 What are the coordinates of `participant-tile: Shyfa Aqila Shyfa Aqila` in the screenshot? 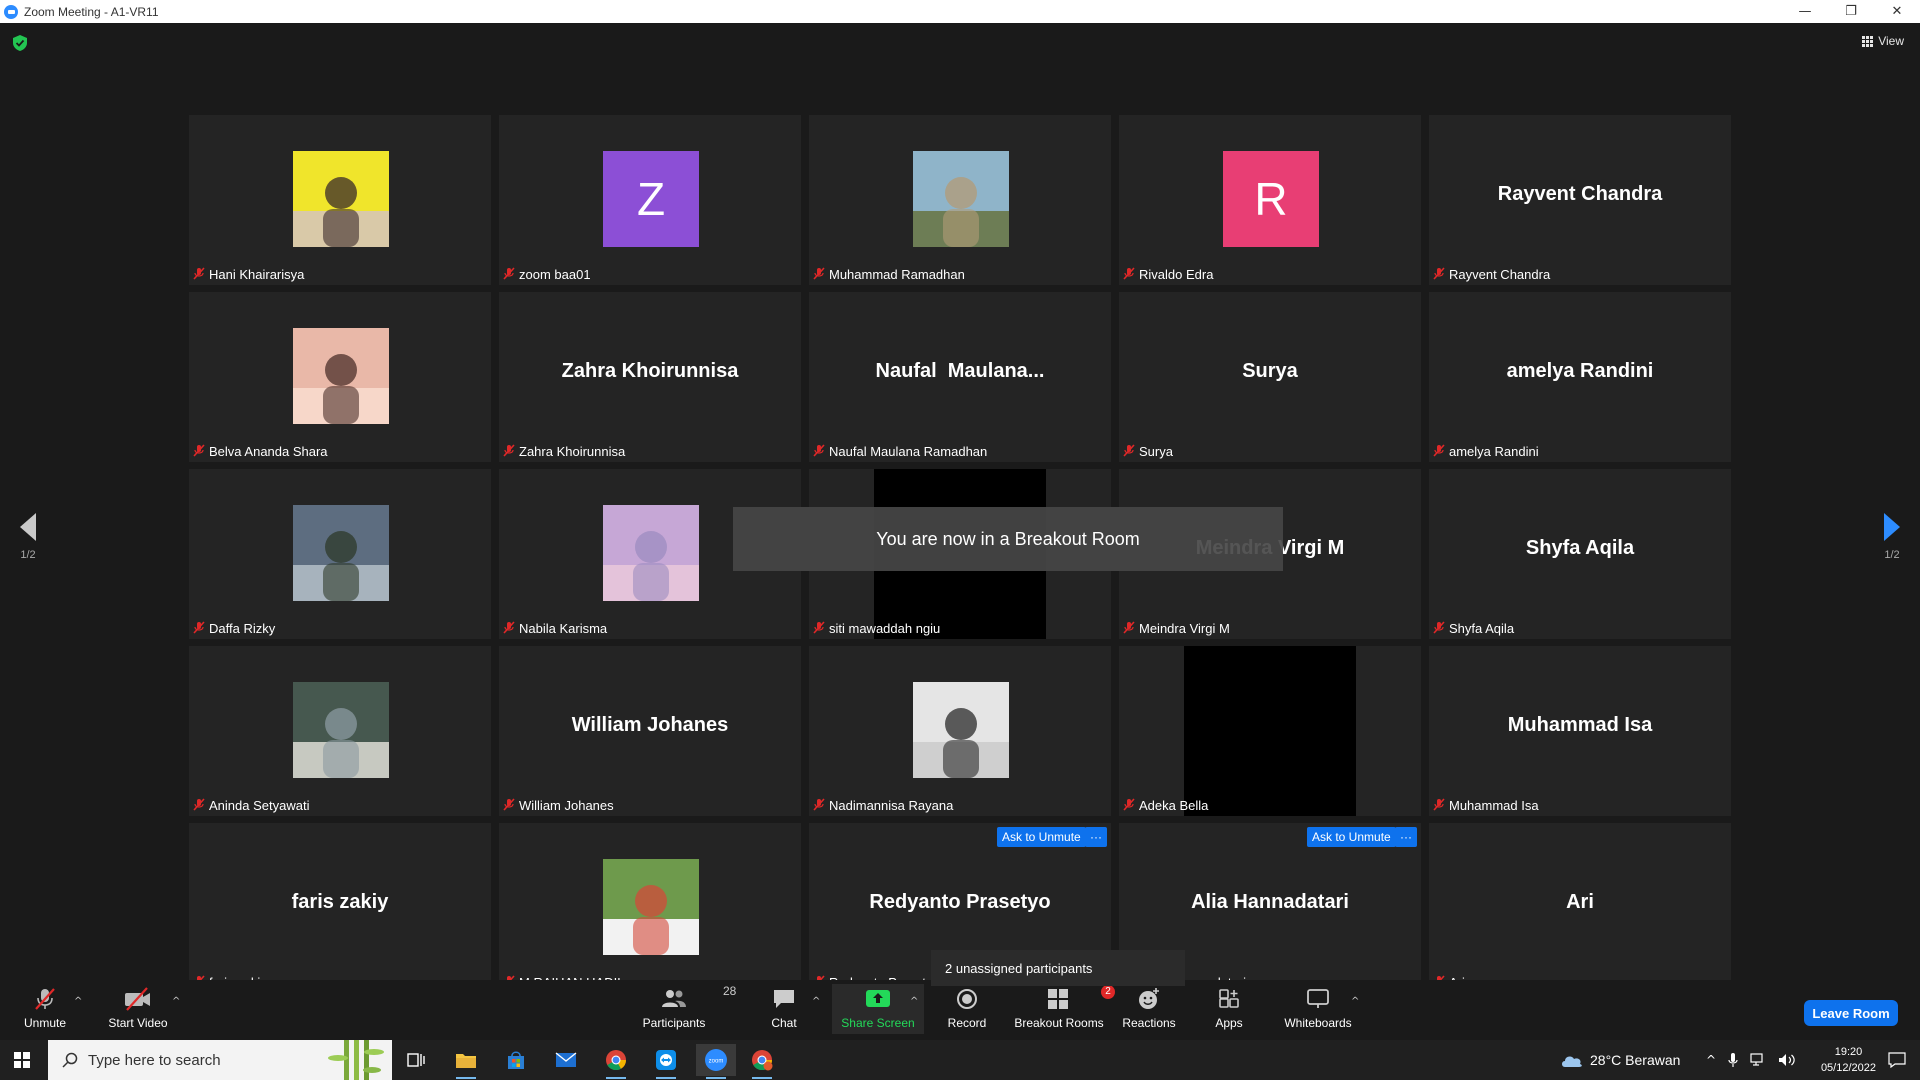 It's located at (1580, 554).